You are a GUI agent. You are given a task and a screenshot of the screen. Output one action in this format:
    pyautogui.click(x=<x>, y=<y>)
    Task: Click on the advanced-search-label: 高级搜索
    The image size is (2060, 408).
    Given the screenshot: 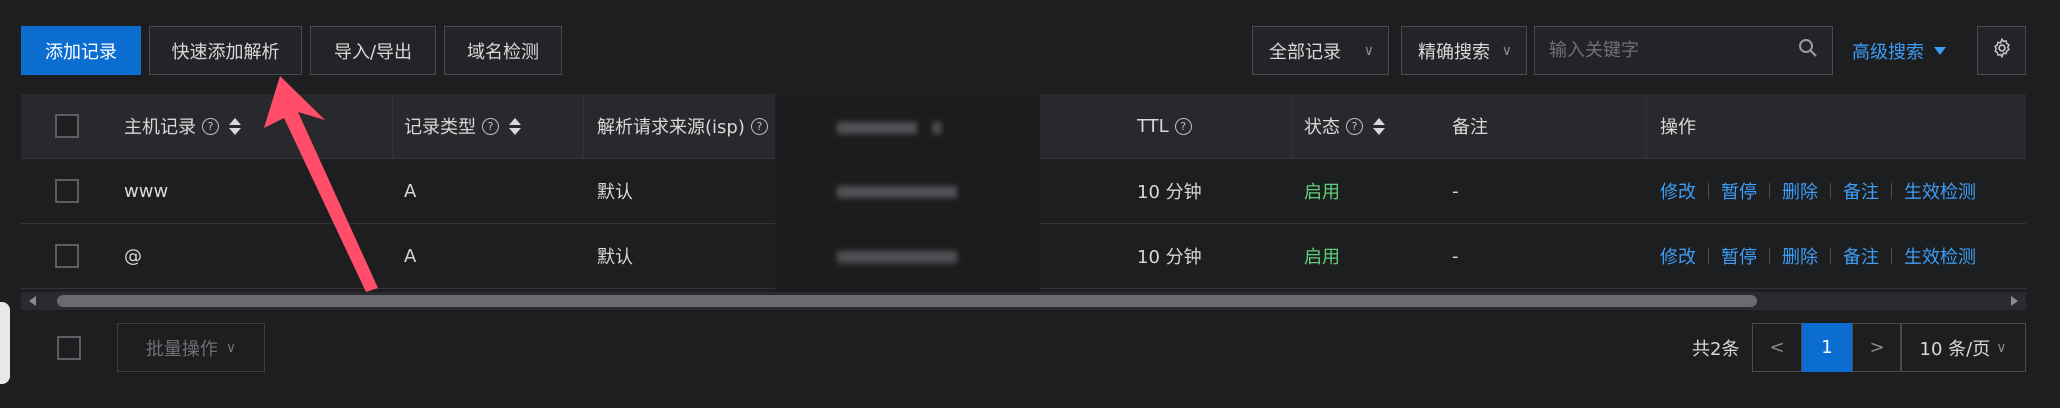 What is the action you would take?
    pyautogui.click(x=1888, y=52)
    